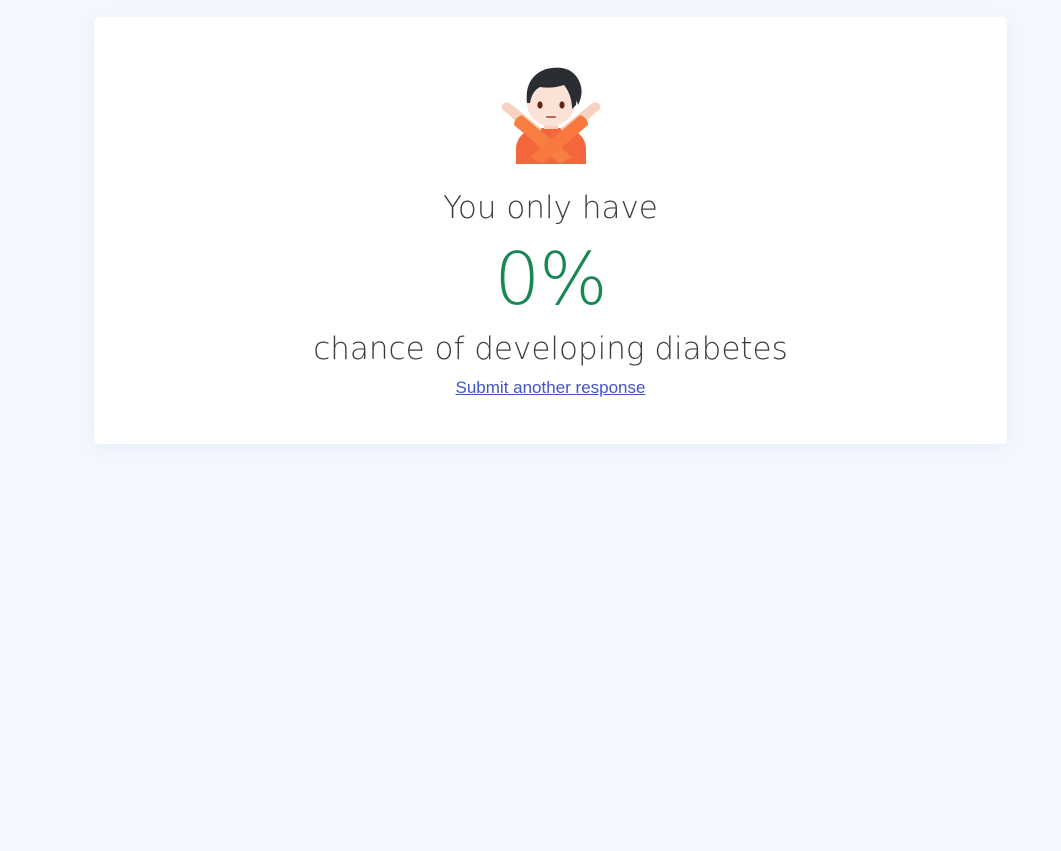 The width and height of the screenshot is (1061, 851). Describe the element at coordinates (550, 349) in the screenshot. I see `result-tail-text: chance of developing diabetes` at that location.